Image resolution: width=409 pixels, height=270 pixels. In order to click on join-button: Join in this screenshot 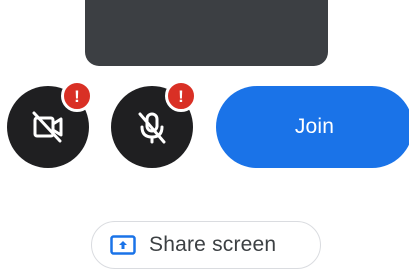, I will do `click(312, 127)`.